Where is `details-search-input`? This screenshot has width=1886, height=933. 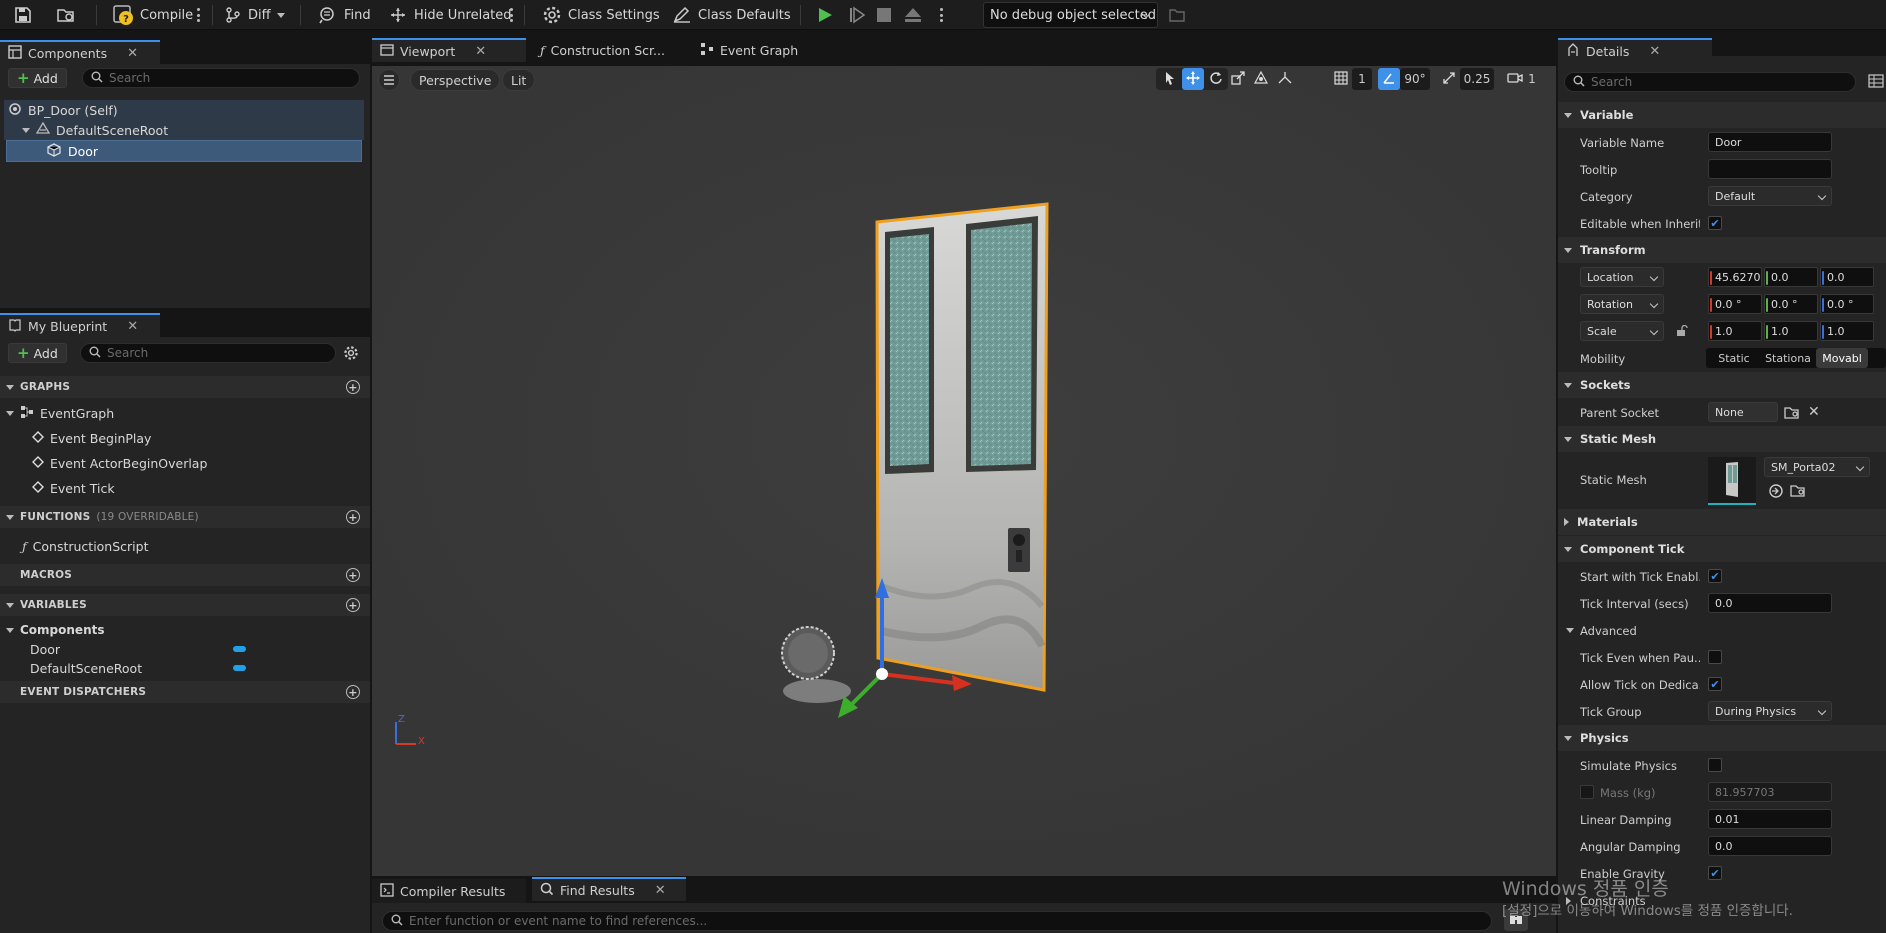
details-search-input is located at coordinates (1723, 82).